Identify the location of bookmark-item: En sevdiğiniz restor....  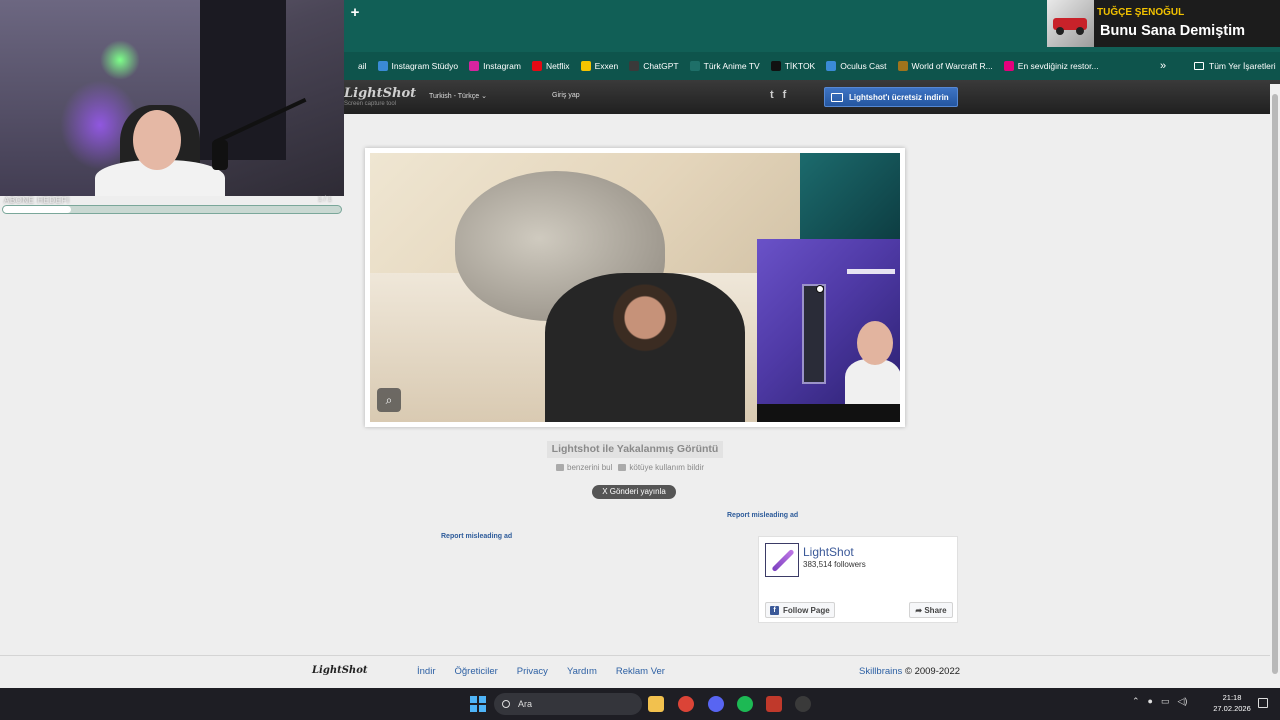
(1051, 66).